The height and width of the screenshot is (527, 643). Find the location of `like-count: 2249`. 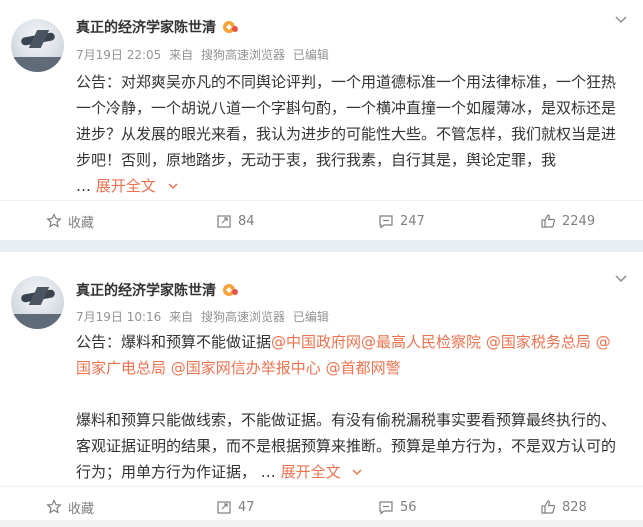

like-count: 2249 is located at coordinates (579, 221).